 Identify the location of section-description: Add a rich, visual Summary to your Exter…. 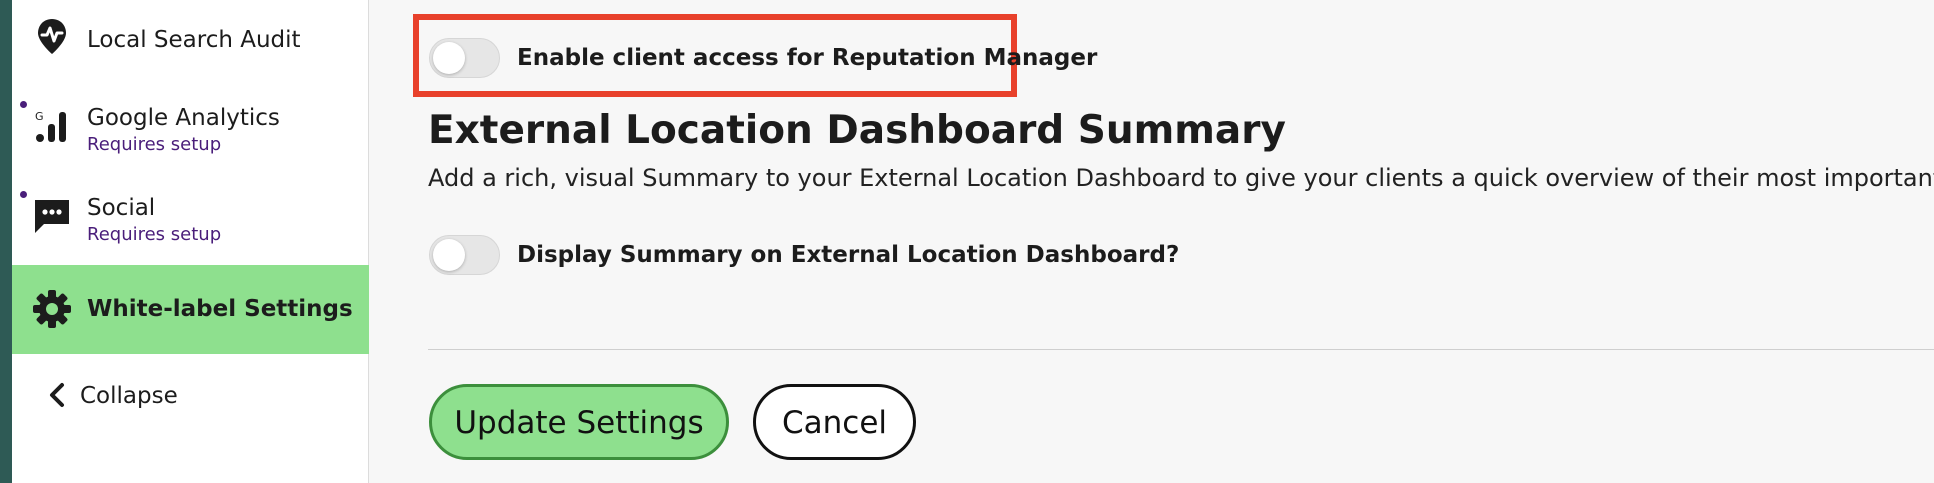
(1181, 178).